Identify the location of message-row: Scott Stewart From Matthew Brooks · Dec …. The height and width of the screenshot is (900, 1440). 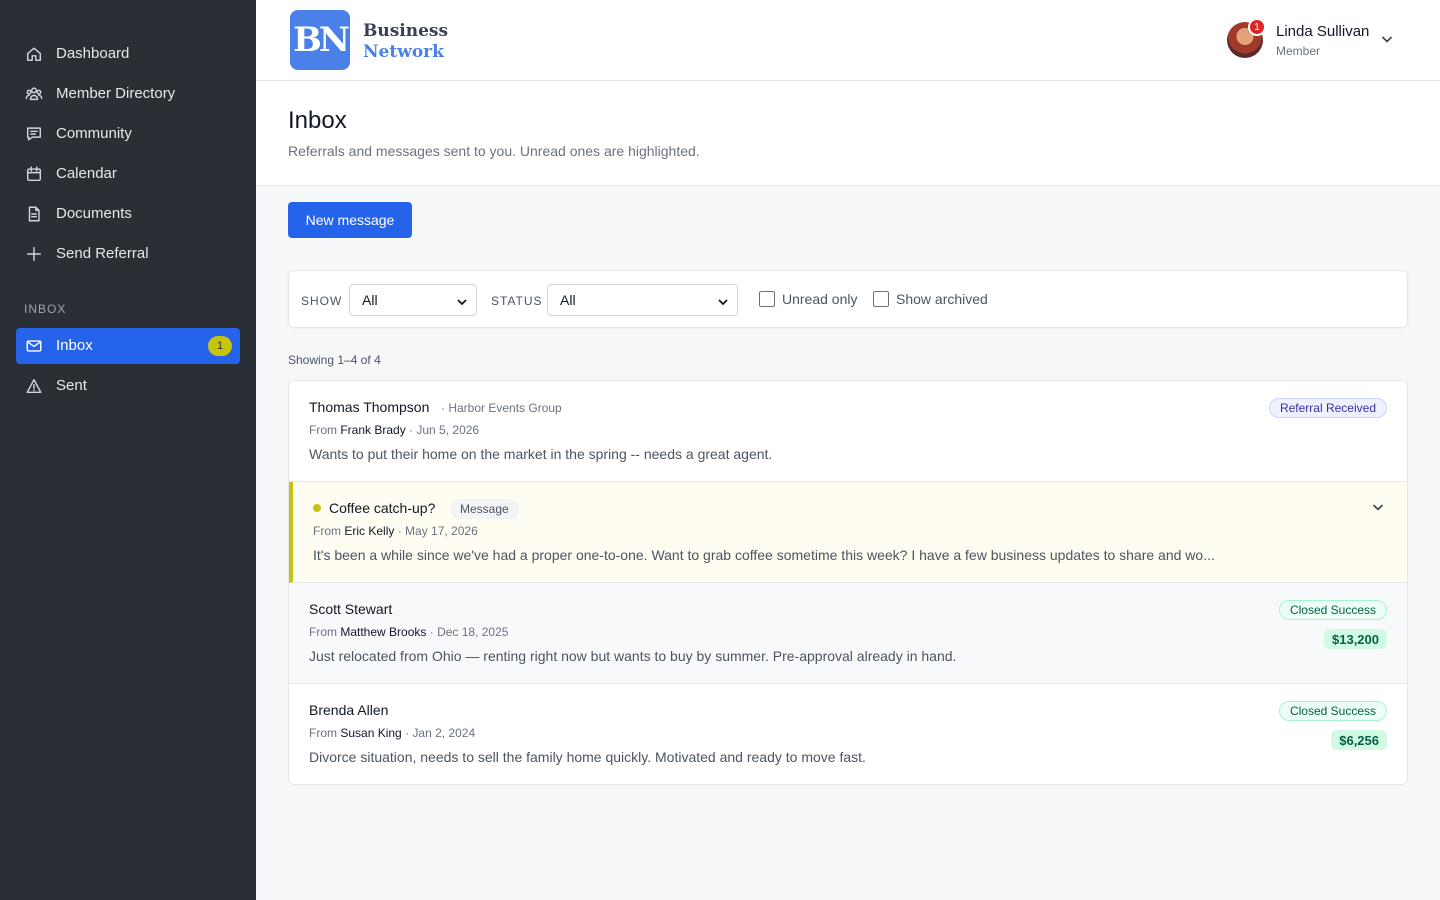
(848, 633).